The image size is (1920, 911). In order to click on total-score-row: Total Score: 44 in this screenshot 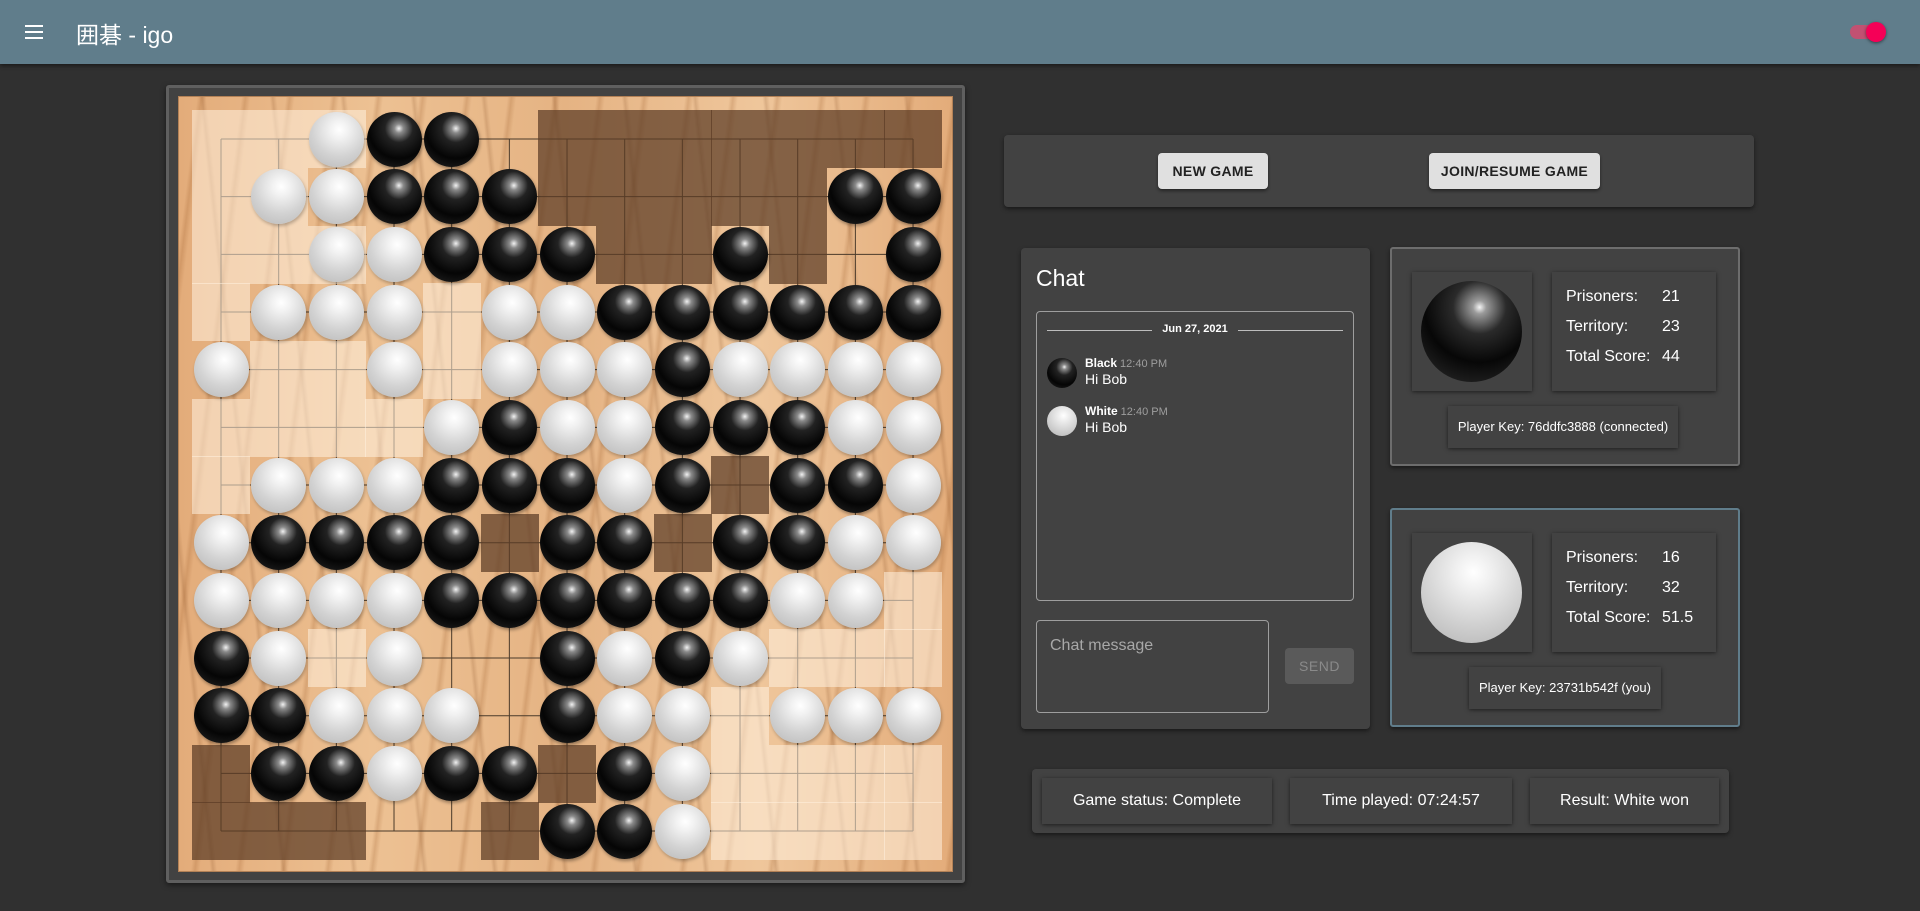, I will do `click(1623, 357)`.